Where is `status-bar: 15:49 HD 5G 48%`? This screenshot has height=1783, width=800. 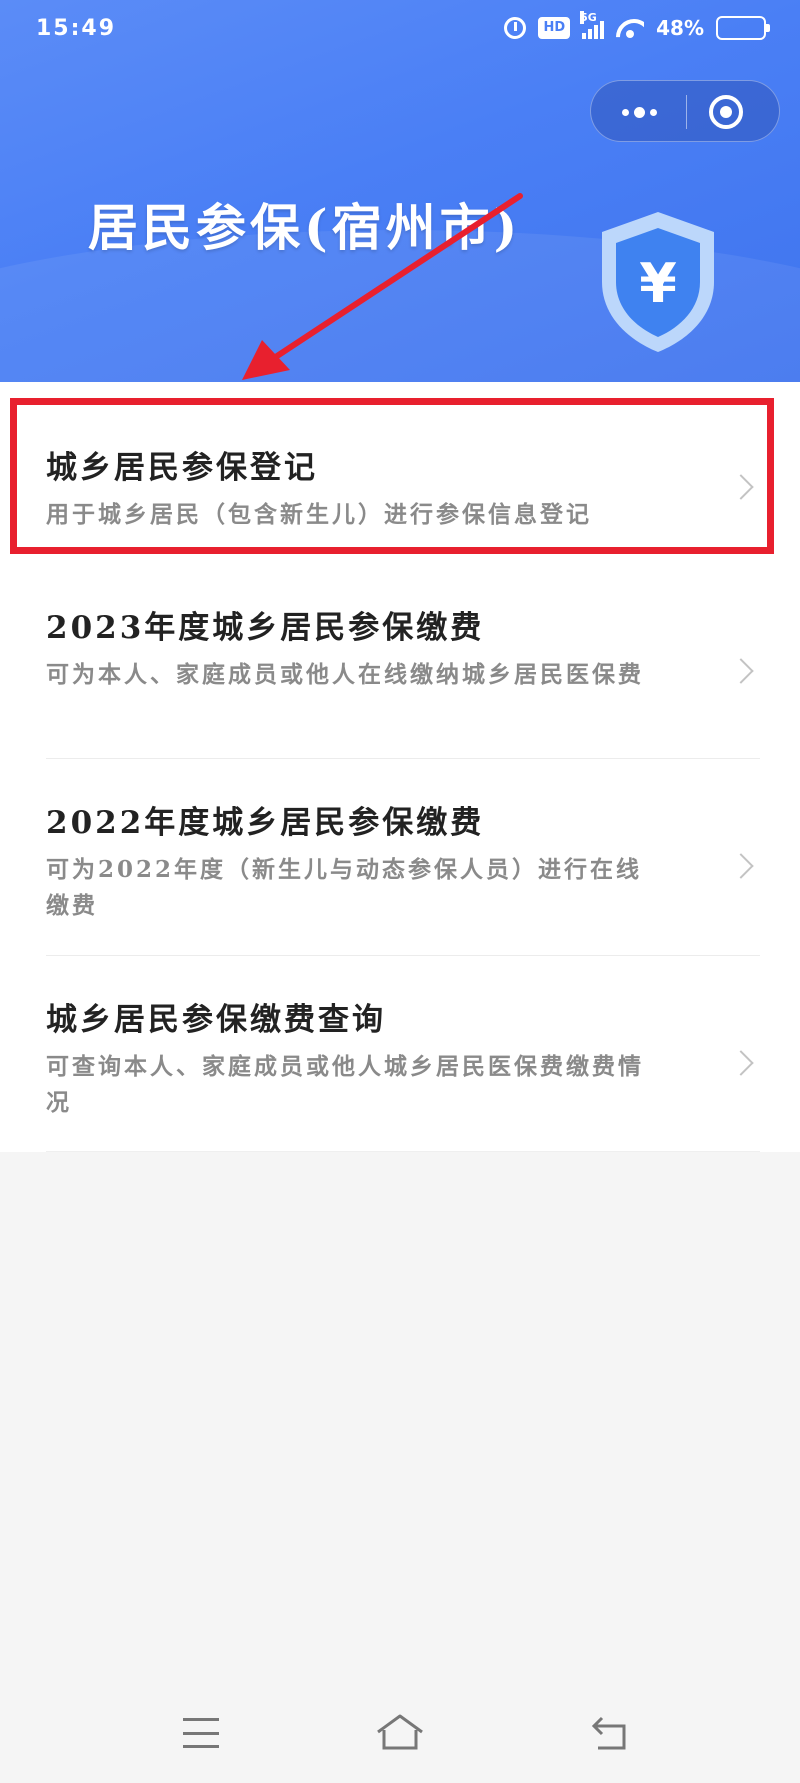
status-bar: 15:49 HD 5G 48% is located at coordinates (400, 30).